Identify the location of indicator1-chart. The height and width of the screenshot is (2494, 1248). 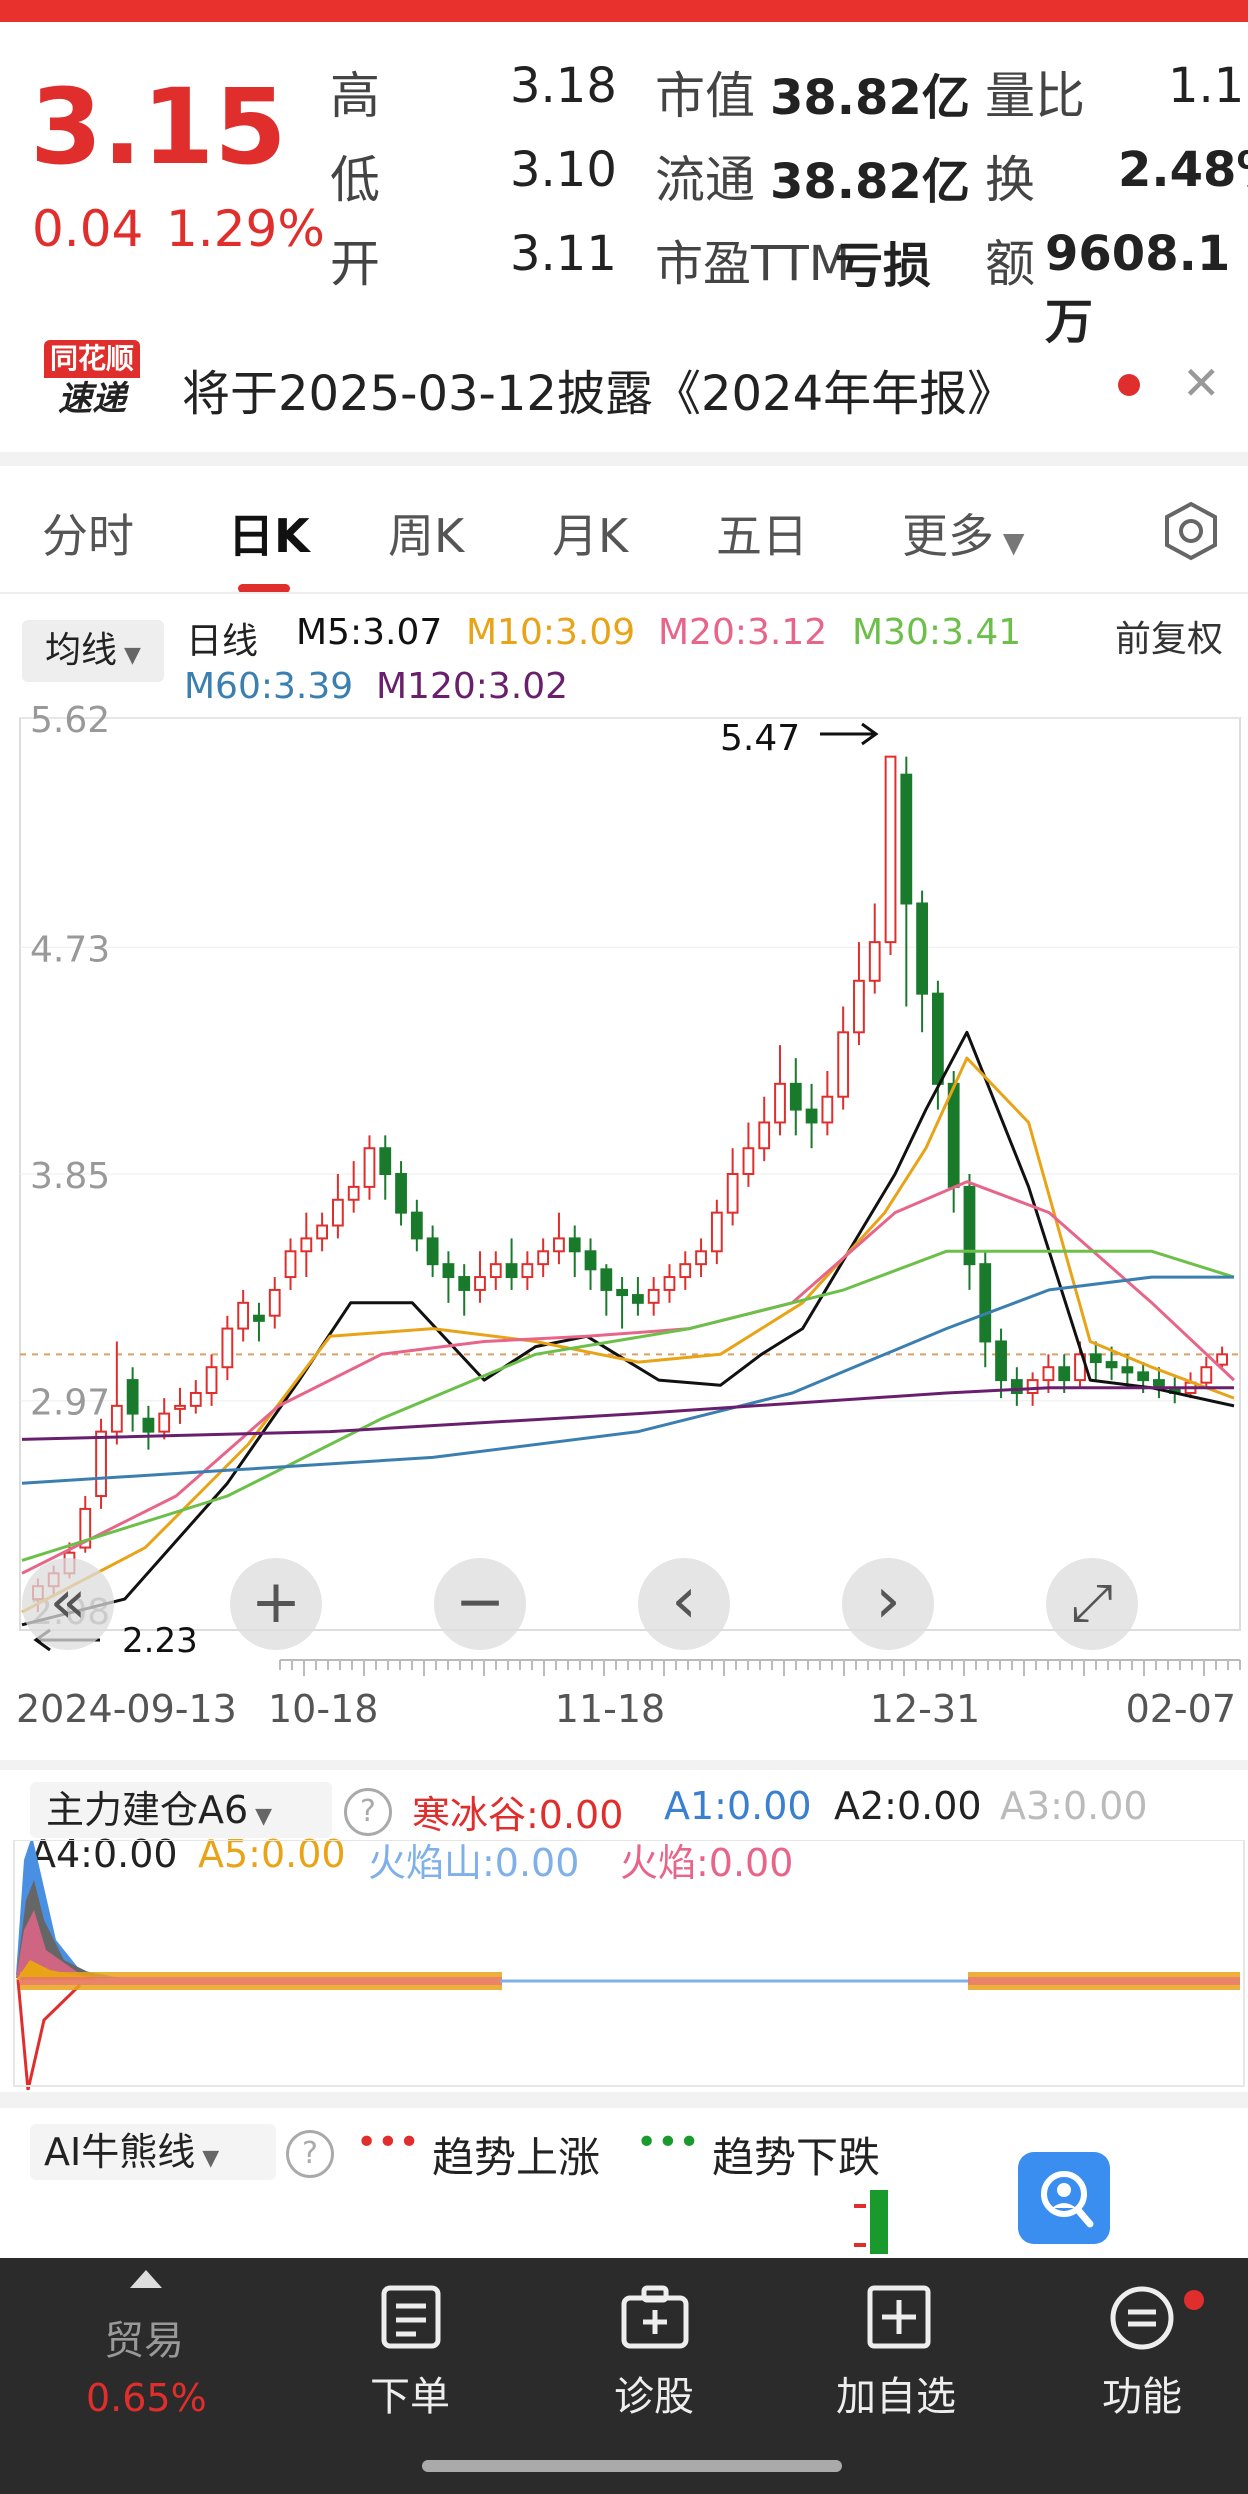
(629, 1965).